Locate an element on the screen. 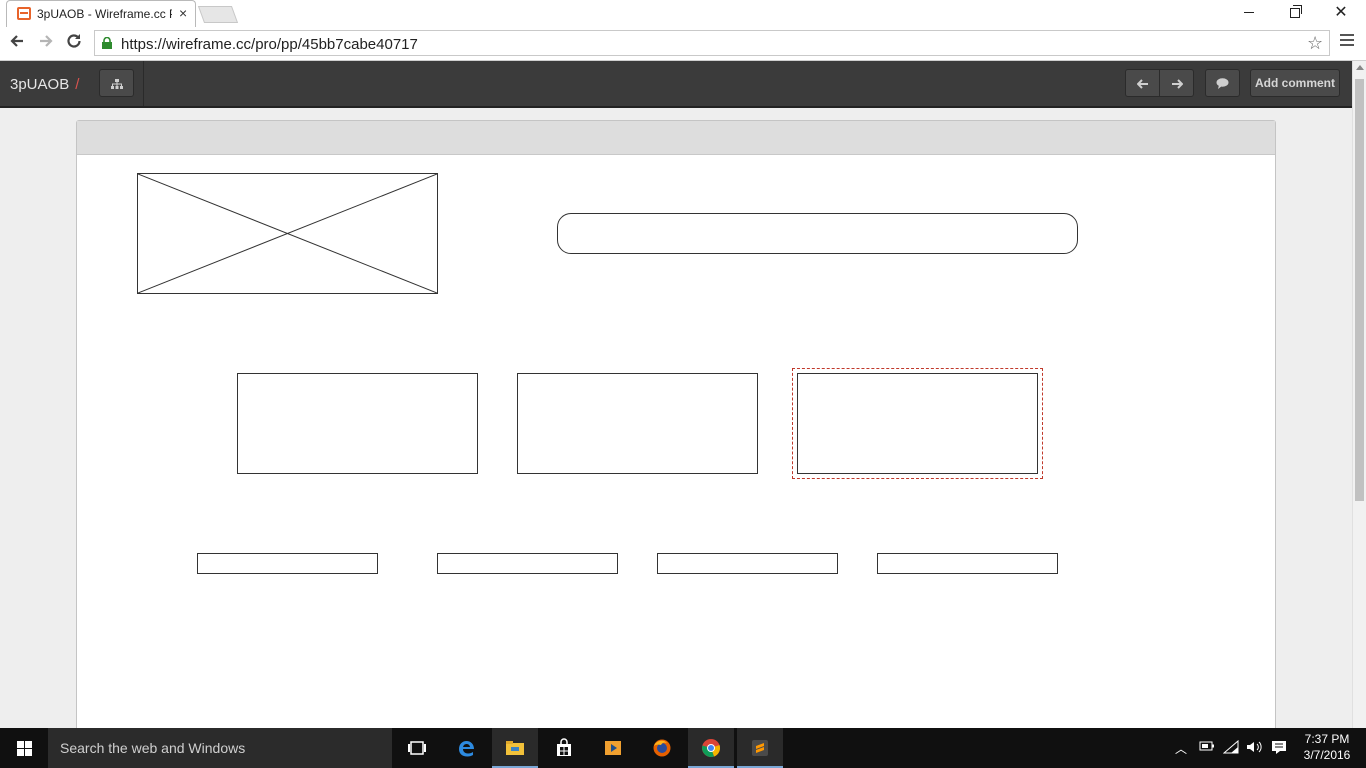 This screenshot has width=1366, height=768. previous-page-button is located at coordinates (1142, 83).